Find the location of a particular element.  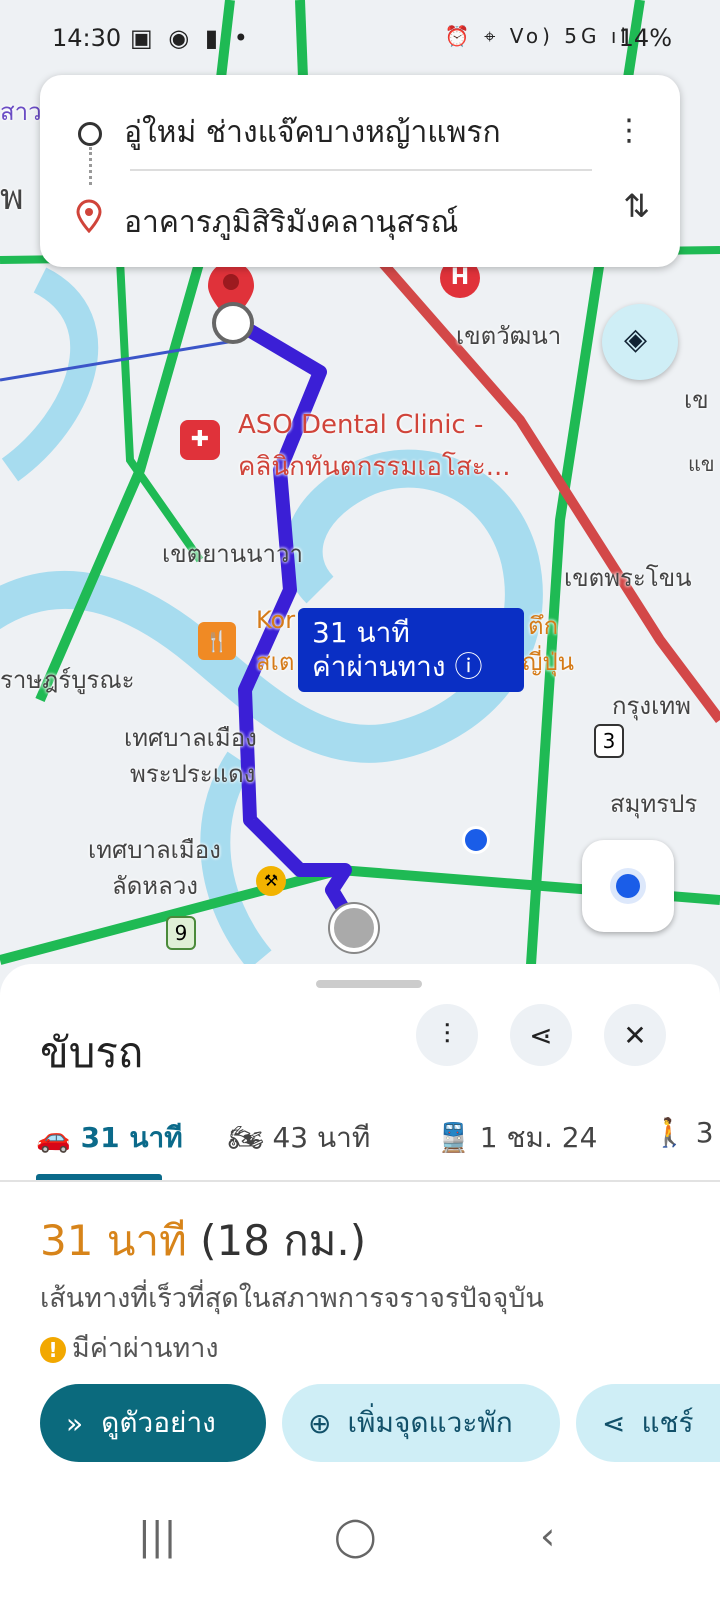

tab-transit: 🚆 1 ชม. 24 is located at coordinates (516, 1138).